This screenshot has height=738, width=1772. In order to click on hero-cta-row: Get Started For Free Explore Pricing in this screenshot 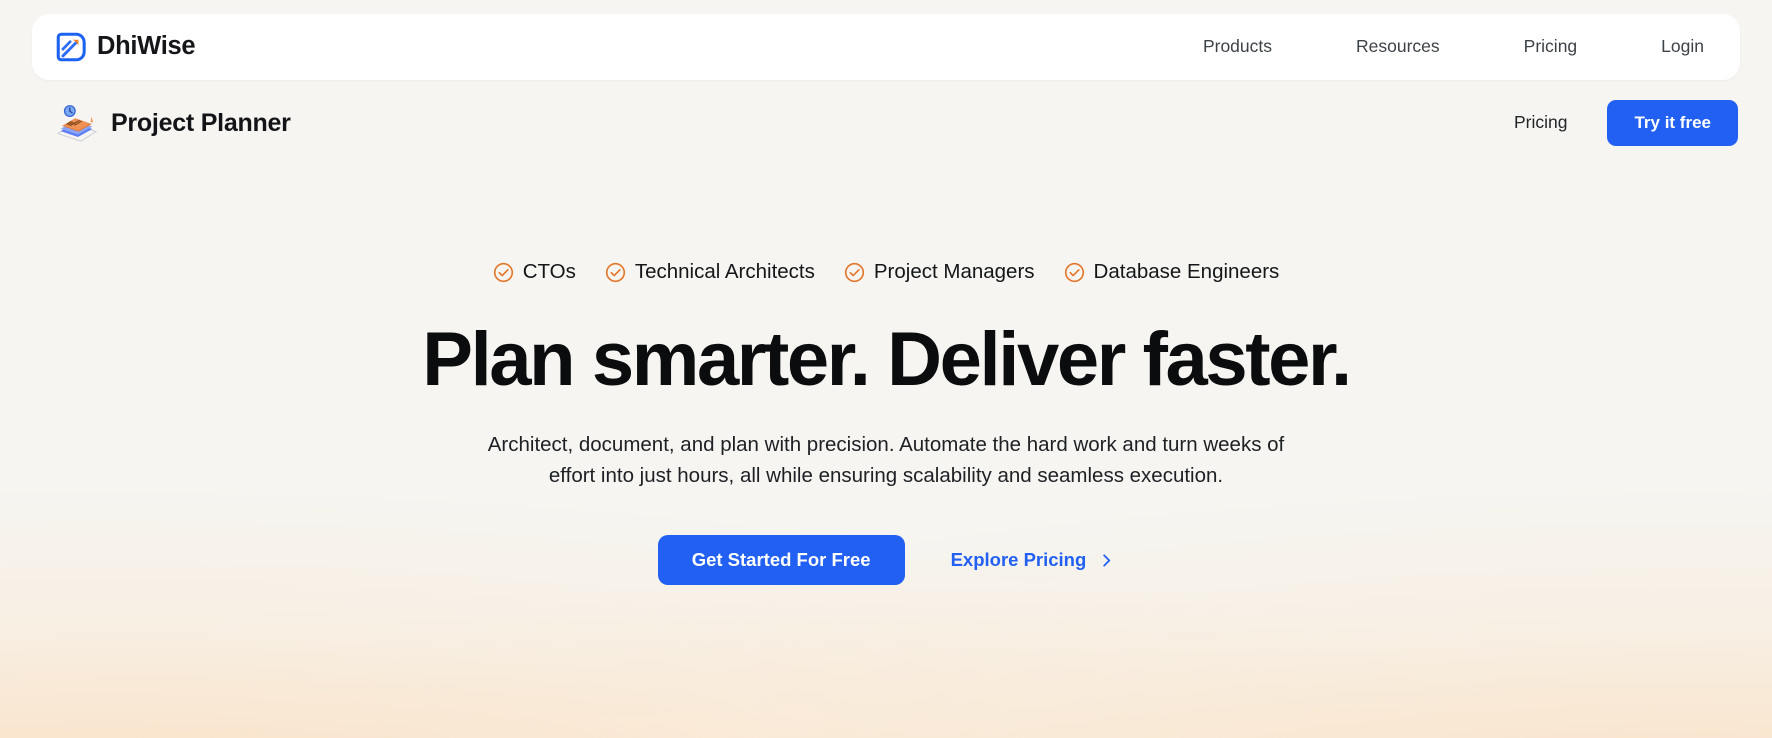, I will do `click(886, 560)`.